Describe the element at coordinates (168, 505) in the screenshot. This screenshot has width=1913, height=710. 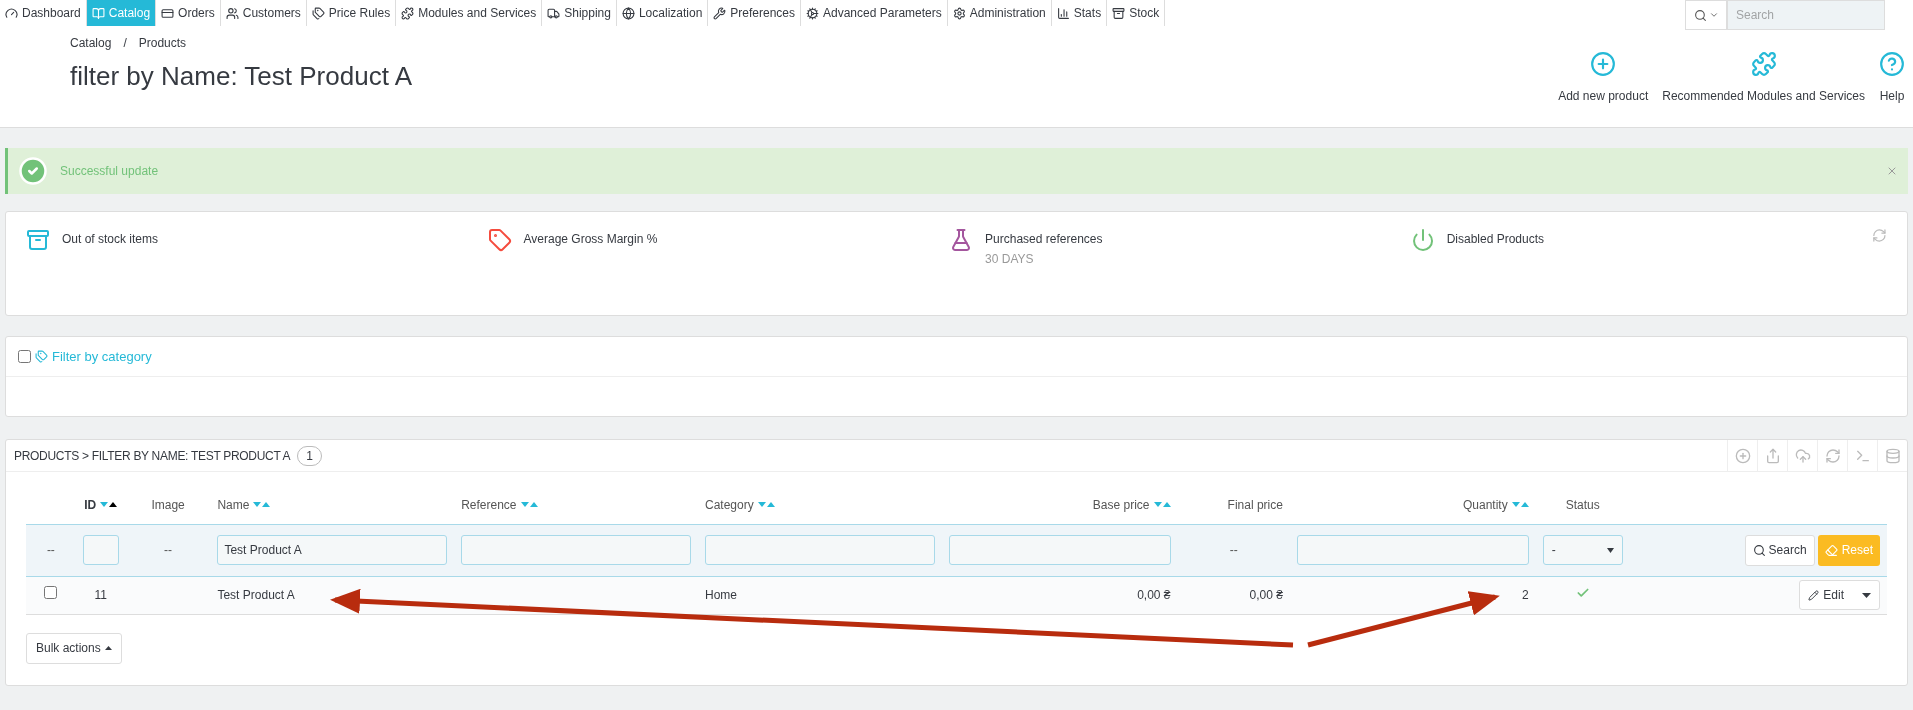
I see `column-header: Image` at that location.